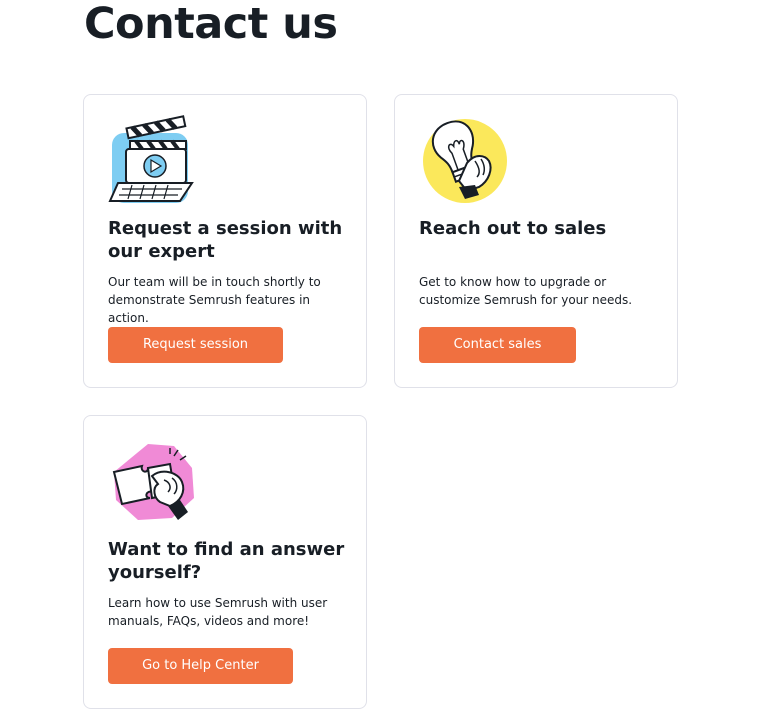 Image resolution: width=768 pixels, height=720 pixels. Describe the element at coordinates (153, 160) in the screenshot. I see `clapperboard-laptop-icon` at that location.